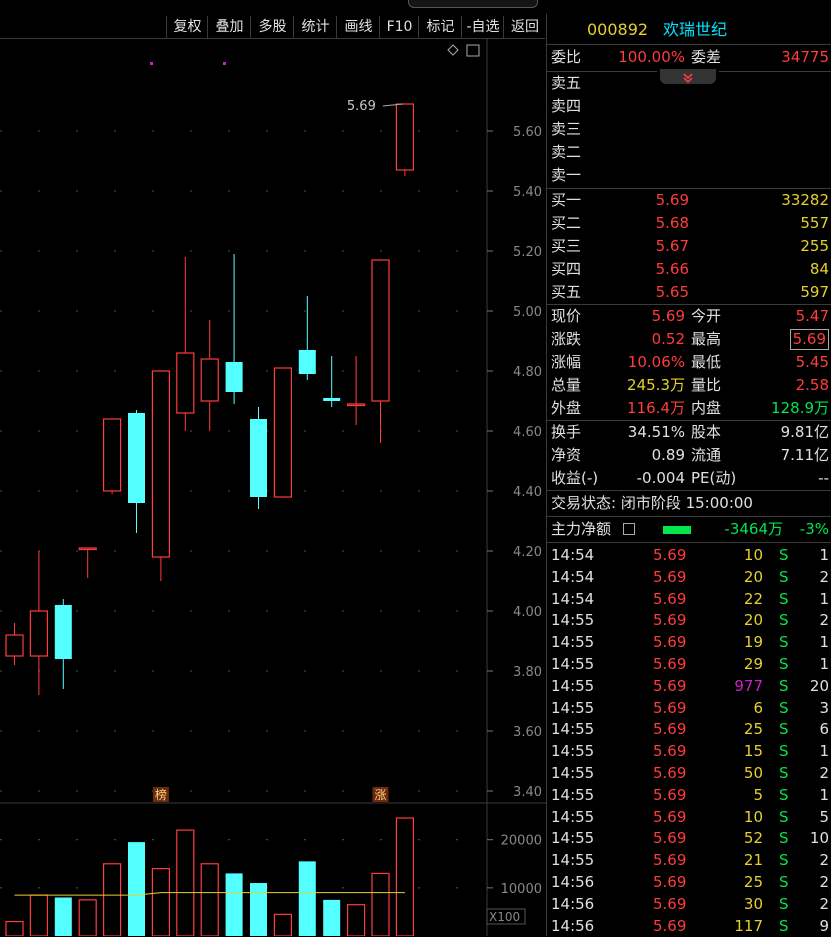 This screenshot has width=831, height=937. I want to click on tick-row: 14:55 5.69 977 S 20, so click(690, 686).